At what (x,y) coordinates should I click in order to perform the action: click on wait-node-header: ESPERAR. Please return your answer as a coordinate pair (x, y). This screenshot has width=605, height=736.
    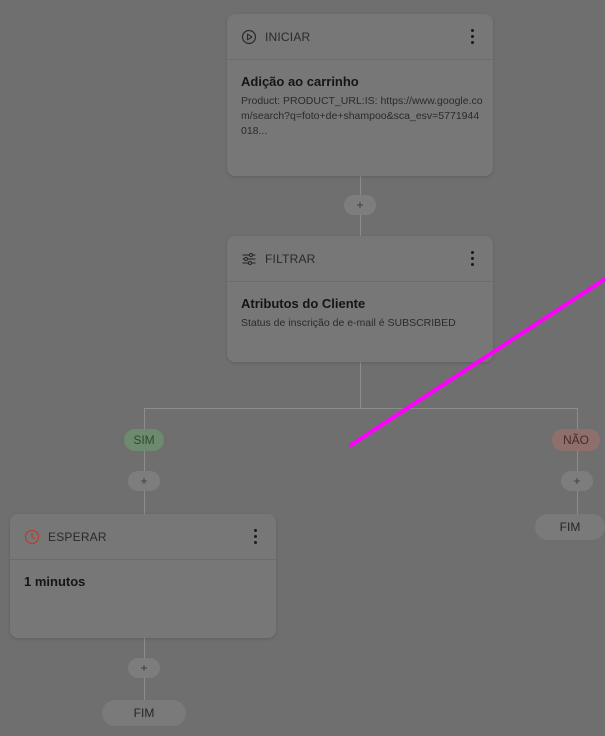
    Looking at the image, I should click on (143, 537).